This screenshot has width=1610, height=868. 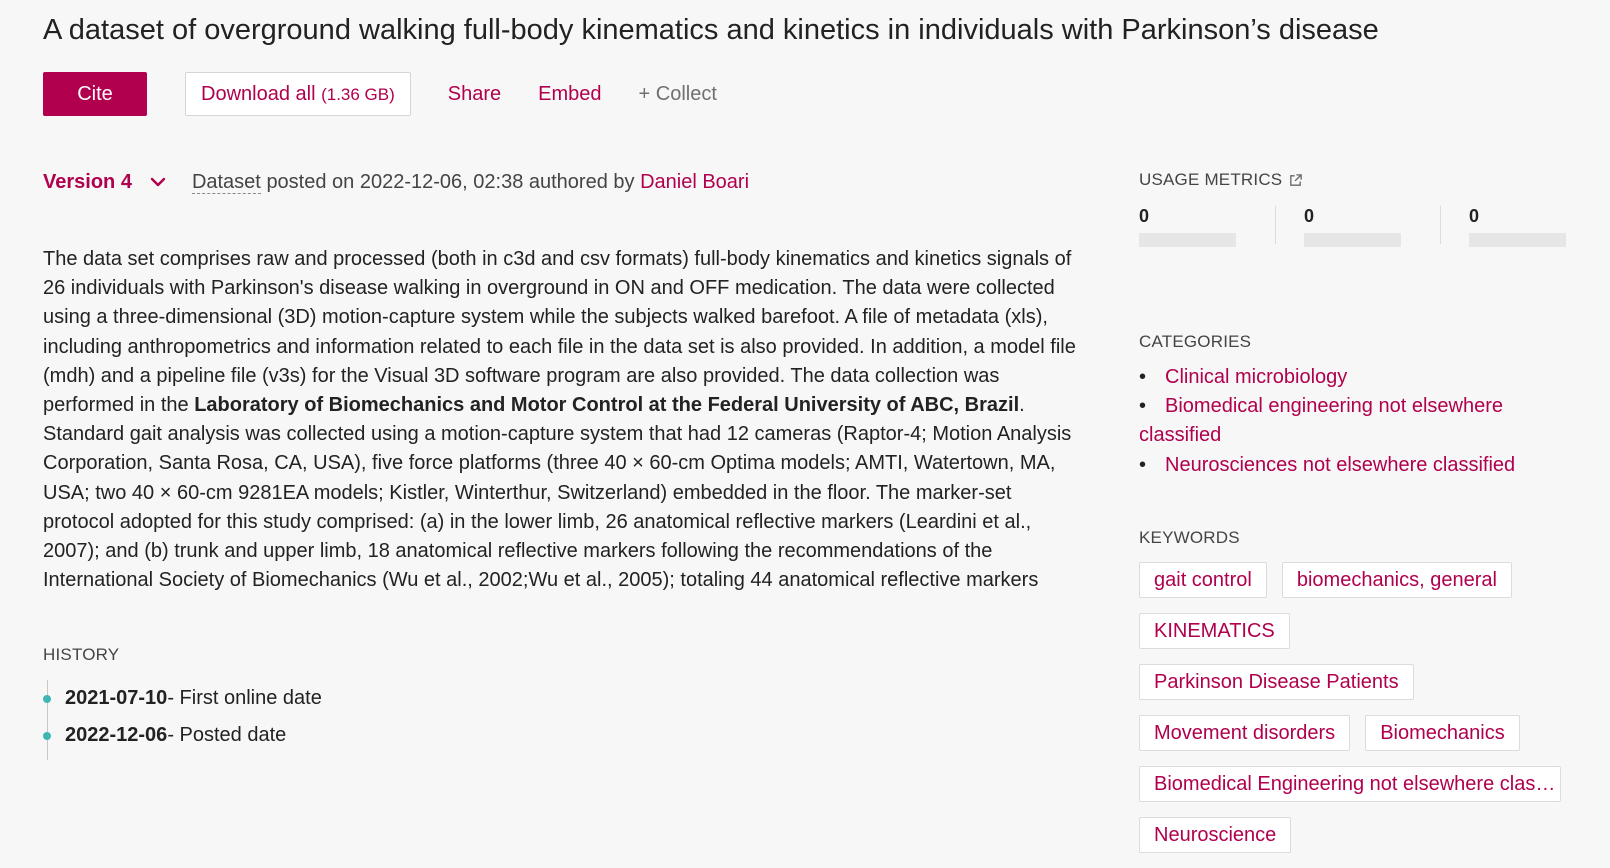 What do you see at coordinates (569, 94) in the screenshot?
I see `embed-button: Embed` at bounding box center [569, 94].